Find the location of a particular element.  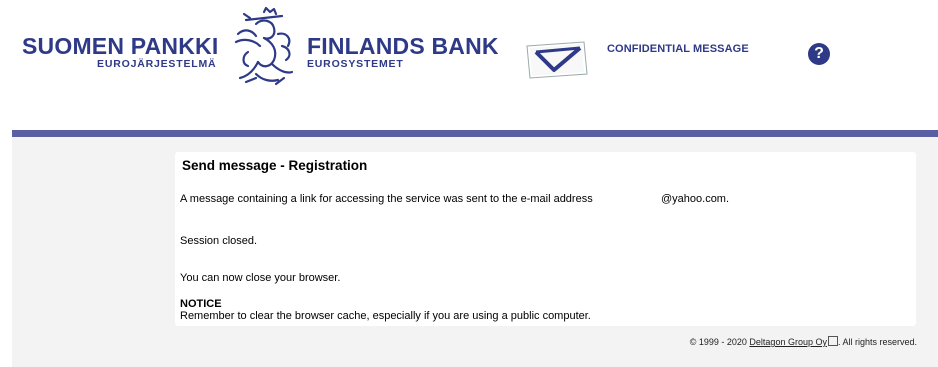

lion-crest-icon is located at coordinates (264, 46).